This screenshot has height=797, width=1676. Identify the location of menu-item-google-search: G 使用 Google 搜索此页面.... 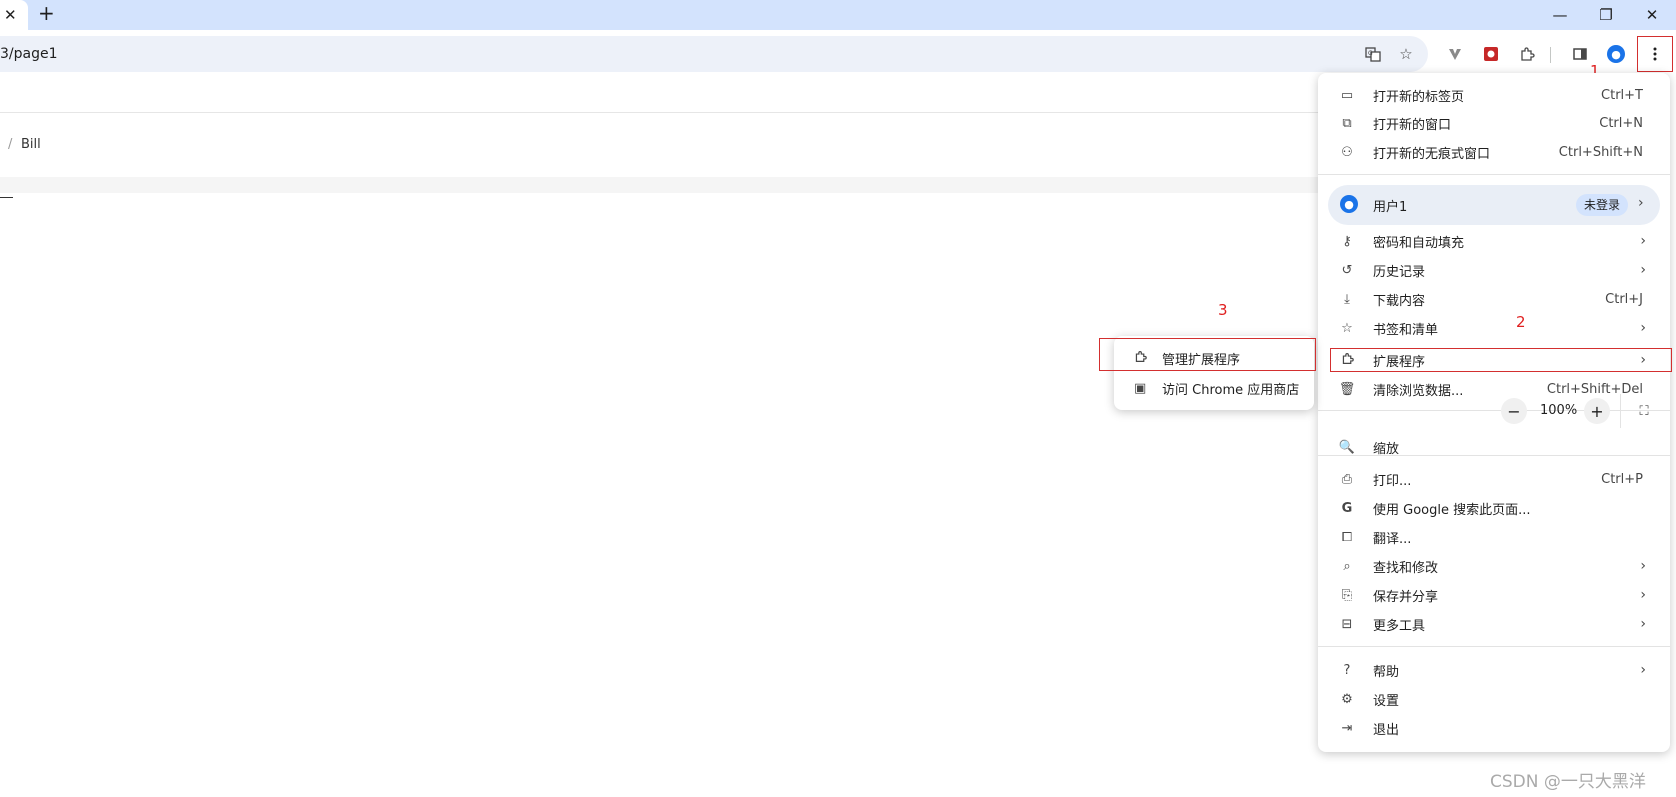
(1494, 508).